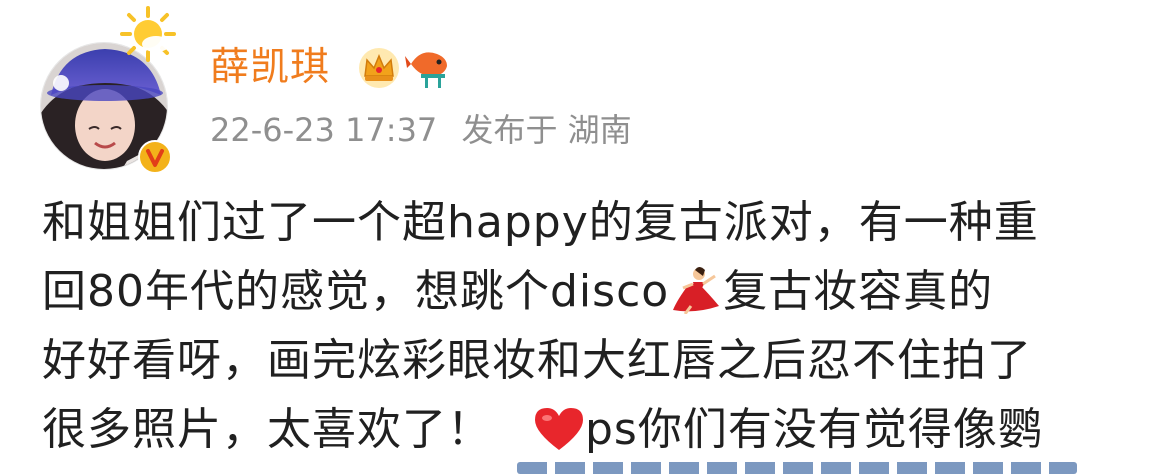  What do you see at coordinates (540, 222) in the screenshot?
I see `post-line: 和姐姐们过了一个超happy的复古派对，有一种重` at bounding box center [540, 222].